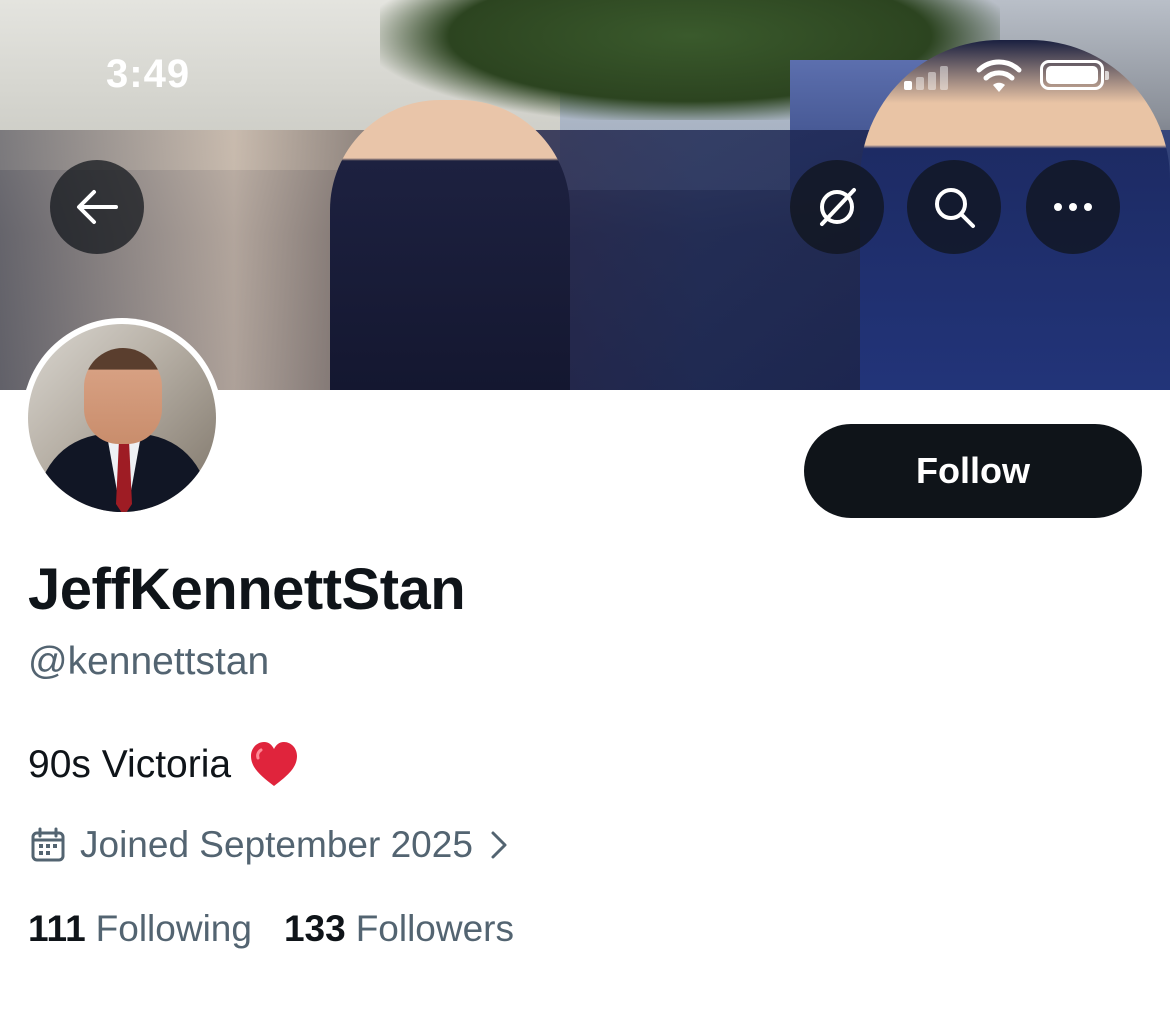  I want to click on status-bar: 3:49, so click(585, 75).